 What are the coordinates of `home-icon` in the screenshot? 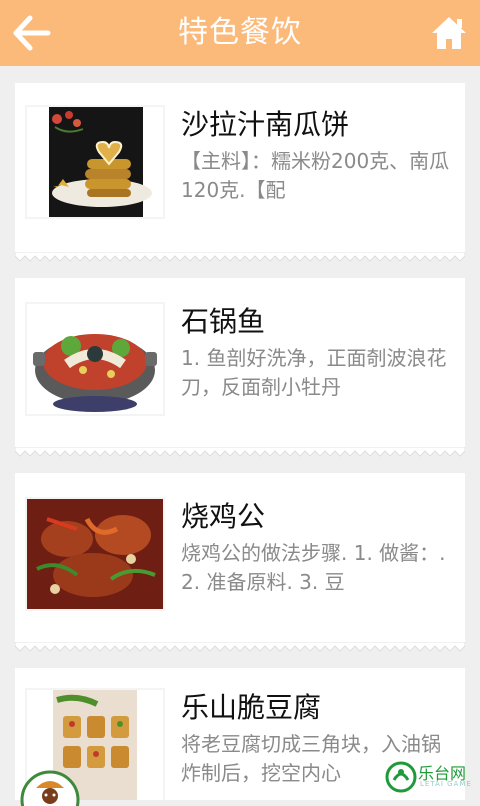 It's located at (449, 33).